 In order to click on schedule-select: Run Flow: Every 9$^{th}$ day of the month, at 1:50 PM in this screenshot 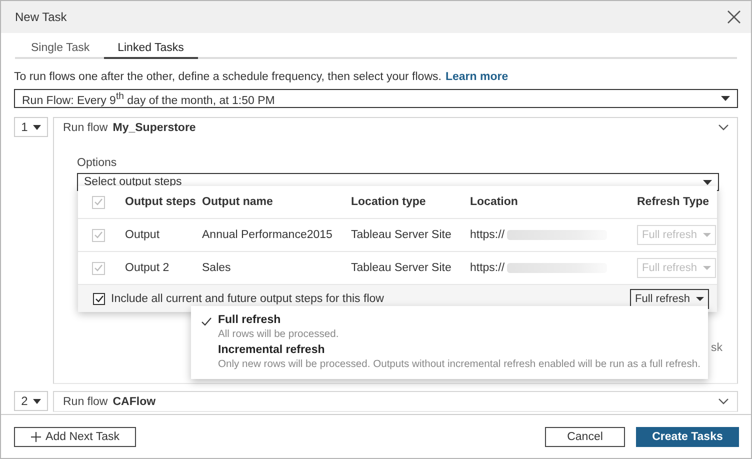, I will do `click(376, 98)`.